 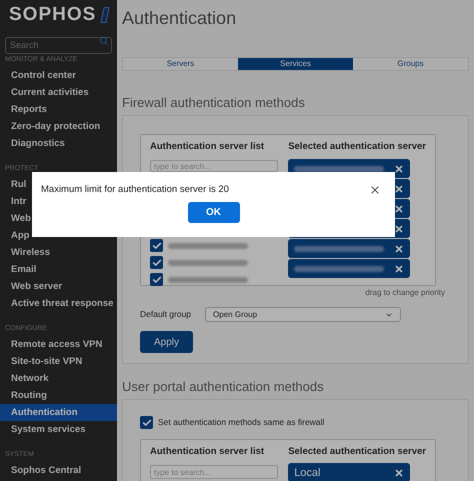 I want to click on search-icon, so click(x=103, y=40).